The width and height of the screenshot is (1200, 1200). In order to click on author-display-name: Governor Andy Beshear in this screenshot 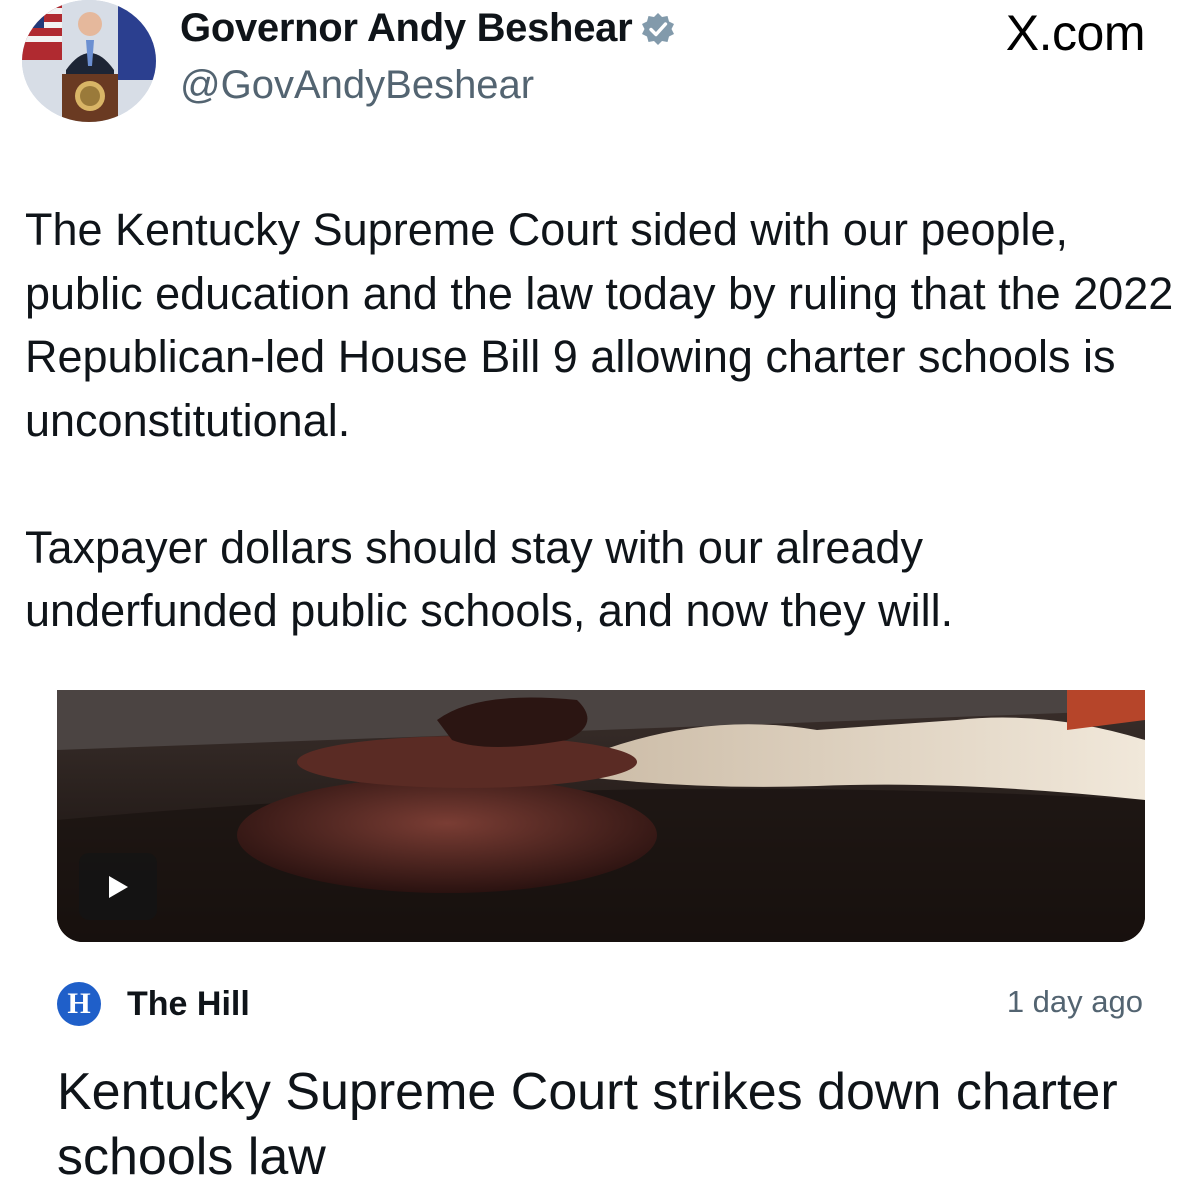, I will do `click(406, 28)`.